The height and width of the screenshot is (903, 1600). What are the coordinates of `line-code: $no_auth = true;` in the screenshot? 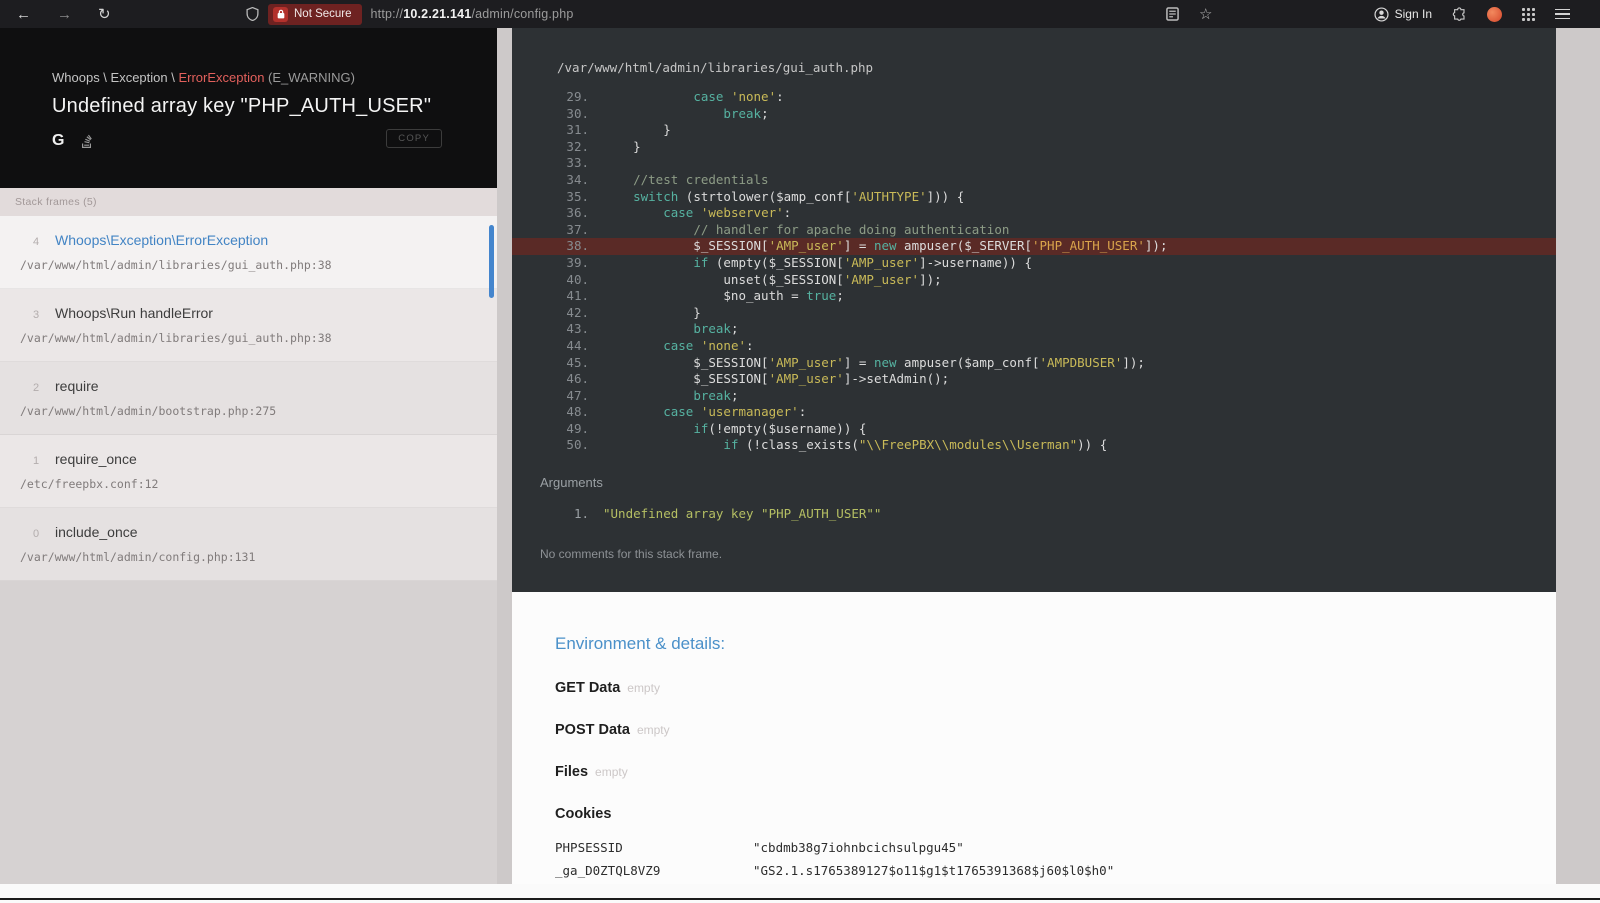 It's located at (723, 296).